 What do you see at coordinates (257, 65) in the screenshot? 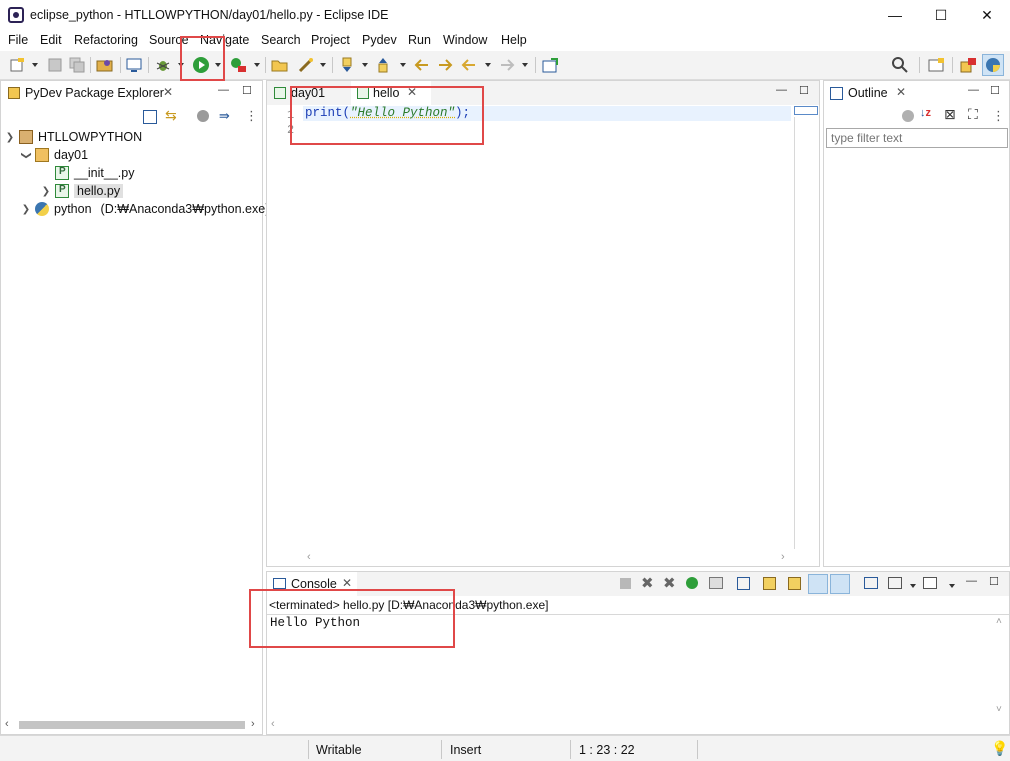
I see `external-tools-dropdown-icon` at bounding box center [257, 65].